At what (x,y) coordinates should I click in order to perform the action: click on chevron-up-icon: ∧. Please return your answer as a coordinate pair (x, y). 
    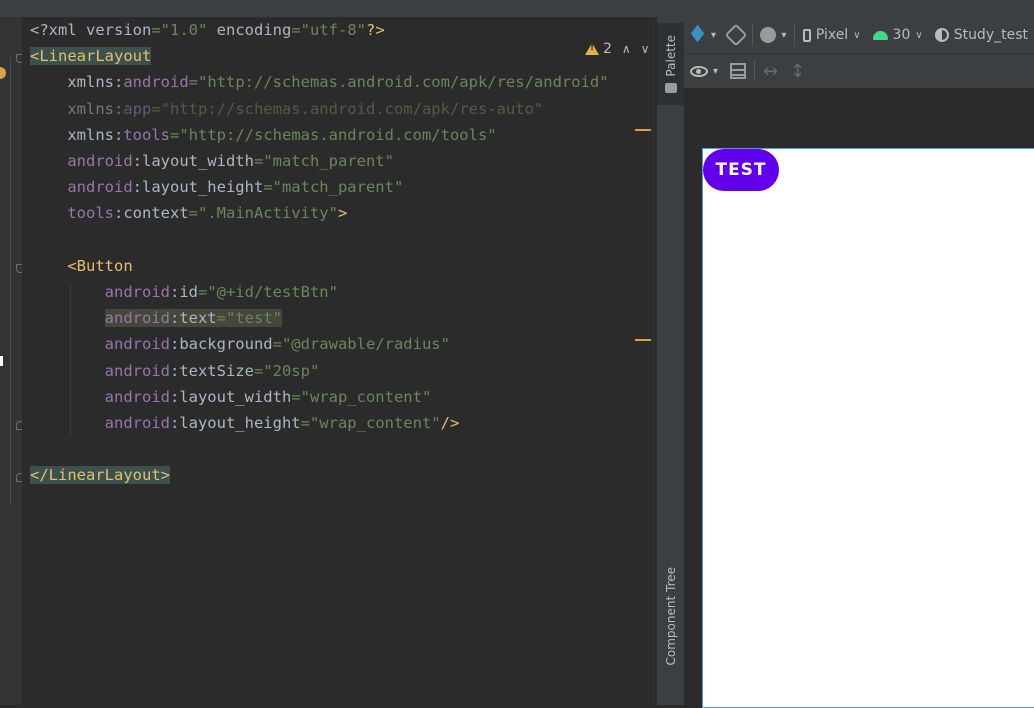
    Looking at the image, I should click on (626, 49).